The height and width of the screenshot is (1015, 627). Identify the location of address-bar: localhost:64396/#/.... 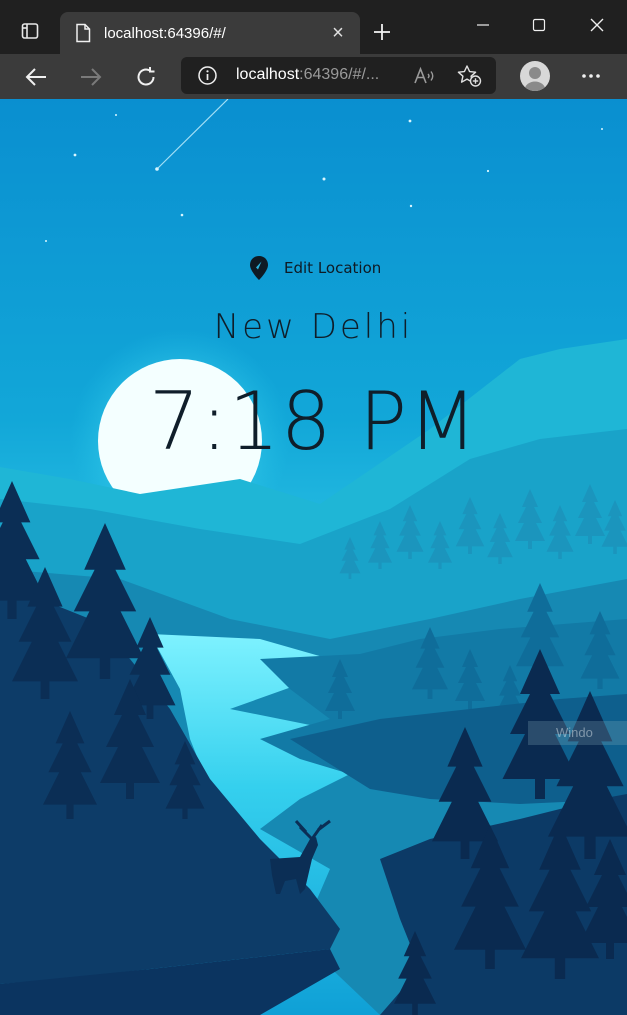
(338, 75).